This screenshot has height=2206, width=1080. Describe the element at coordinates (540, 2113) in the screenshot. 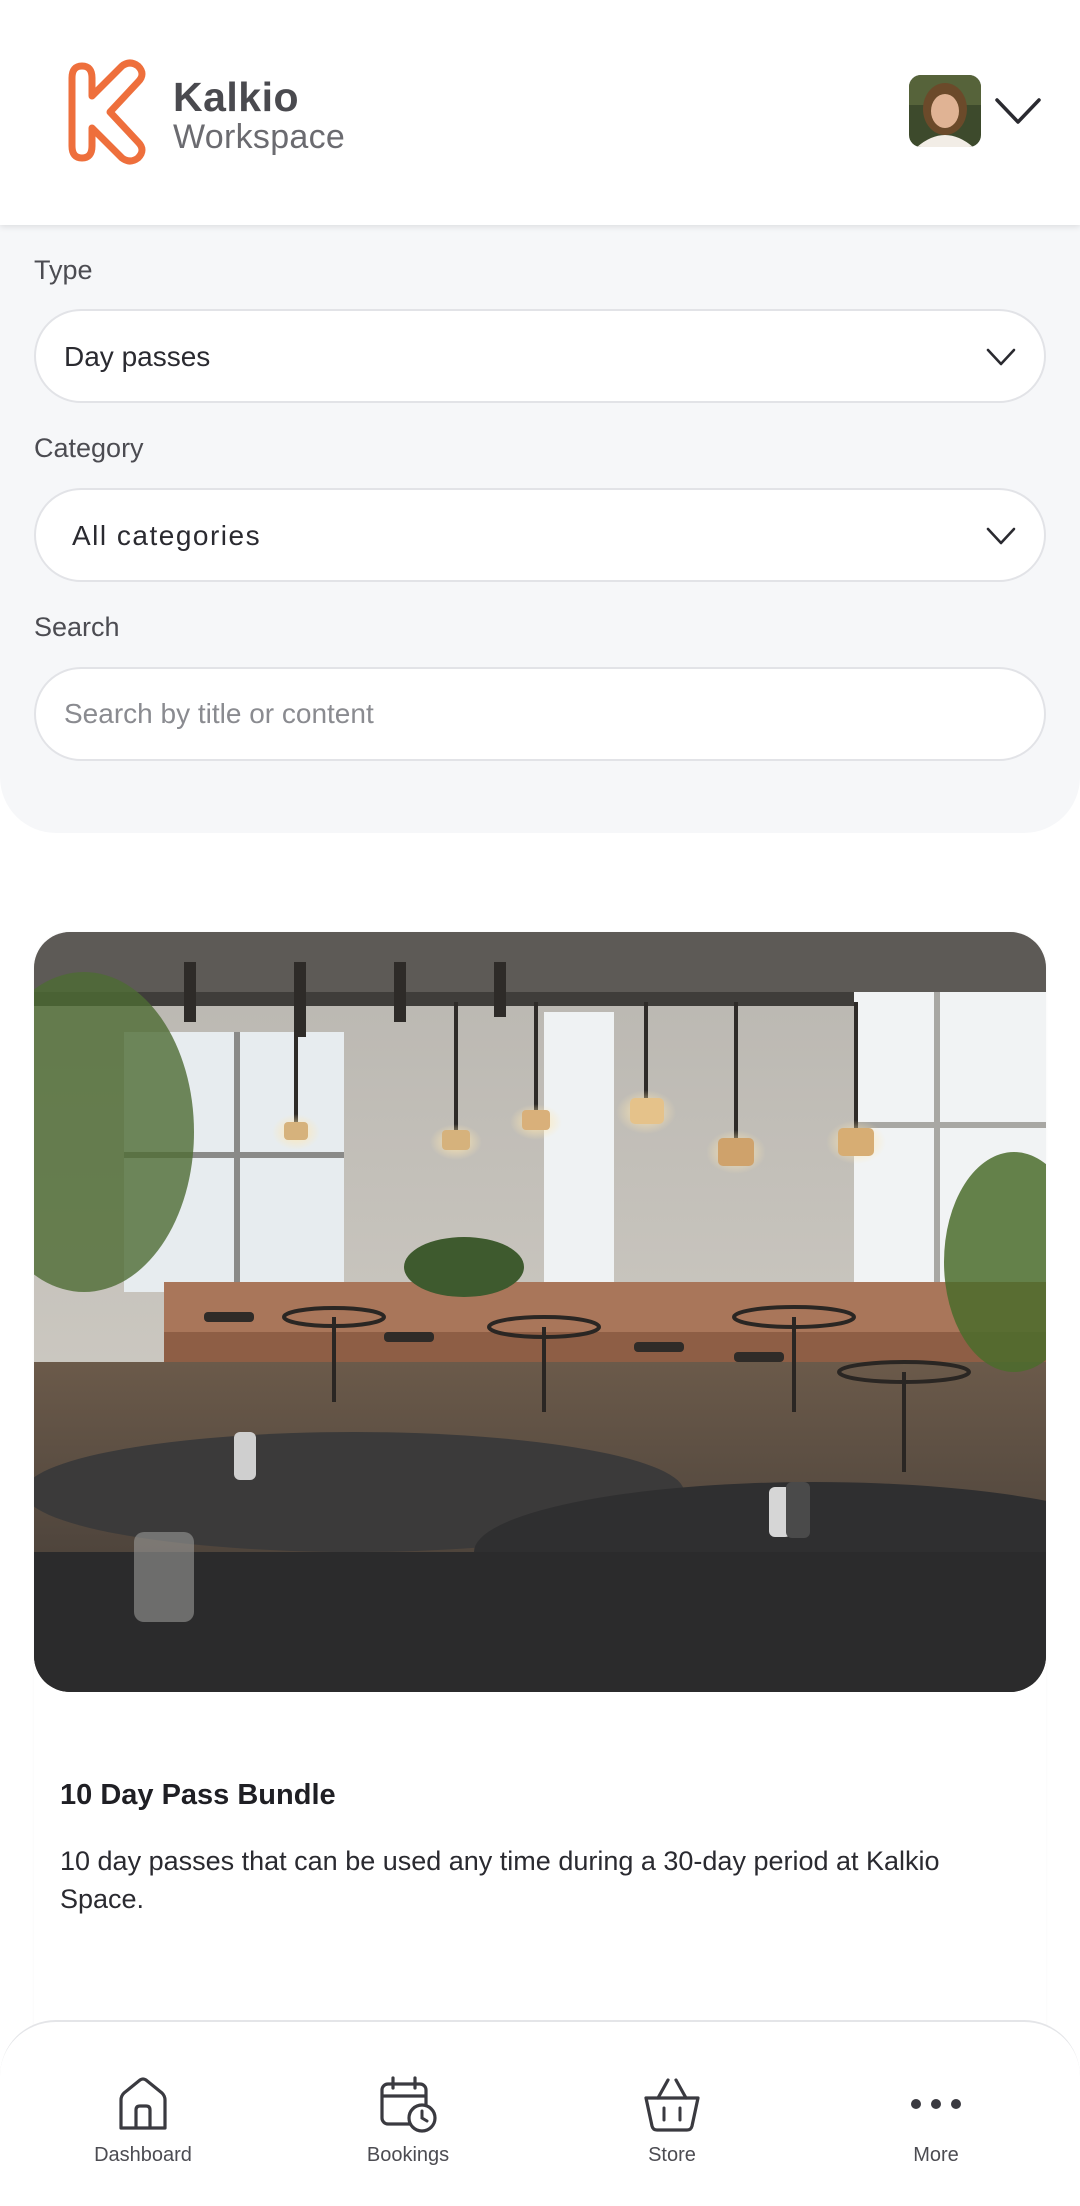

I see `bottom-navigation: Dashboard Bookings Store More` at that location.